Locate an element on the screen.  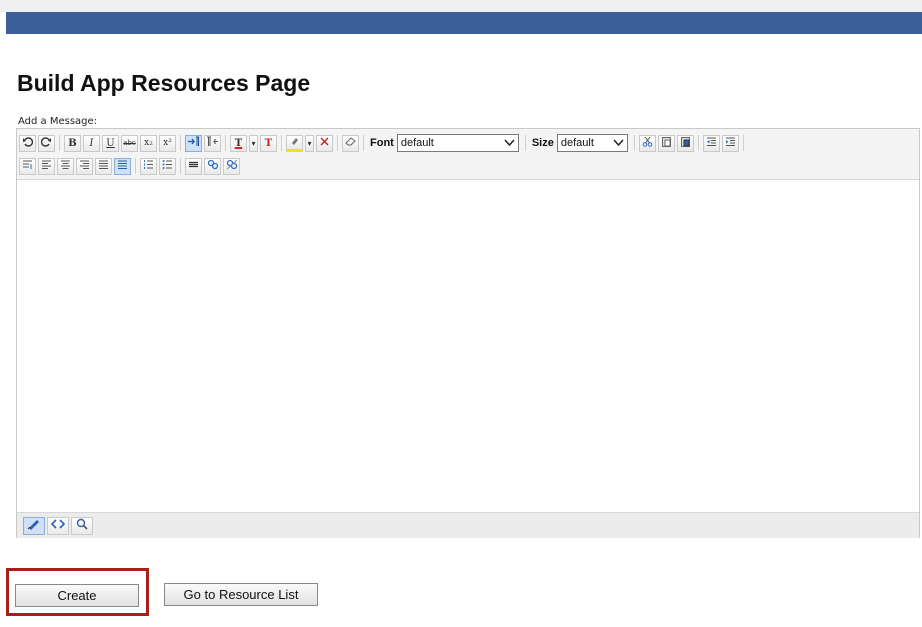
mode-buttons is located at coordinates (59, 526).